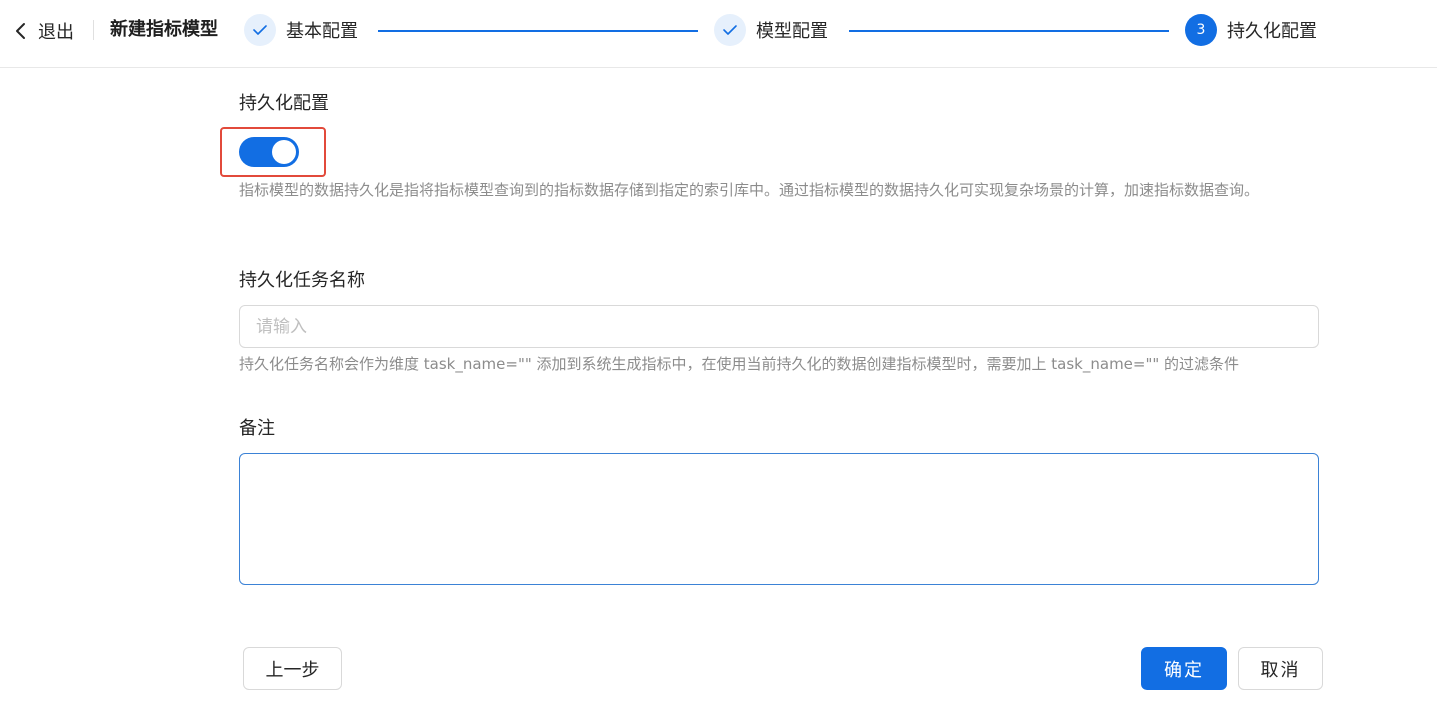 Image resolution: width=1437 pixels, height=705 pixels. I want to click on toggle-highlight-box, so click(273, 152).